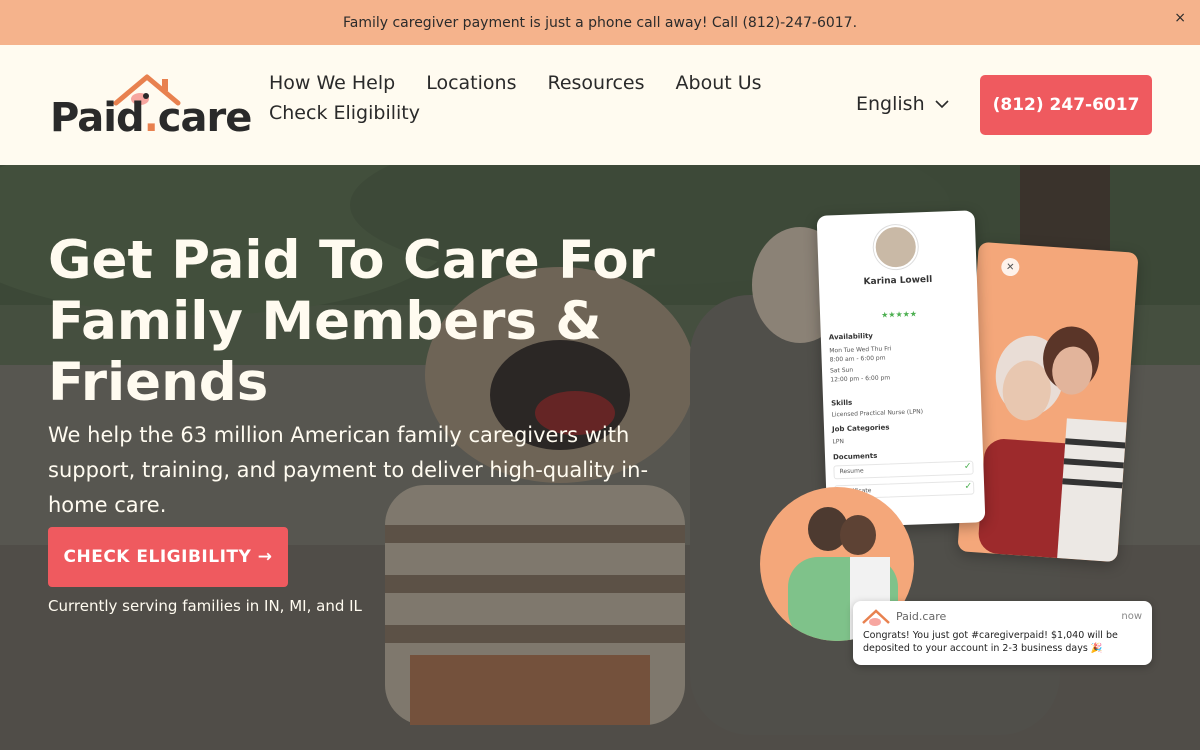 This screenshot has height=750, width=1200. What do you see at coordinates (595, 83) in the screenshot?
I see `nav-resources: Resources` at bounding box center [595, 83].